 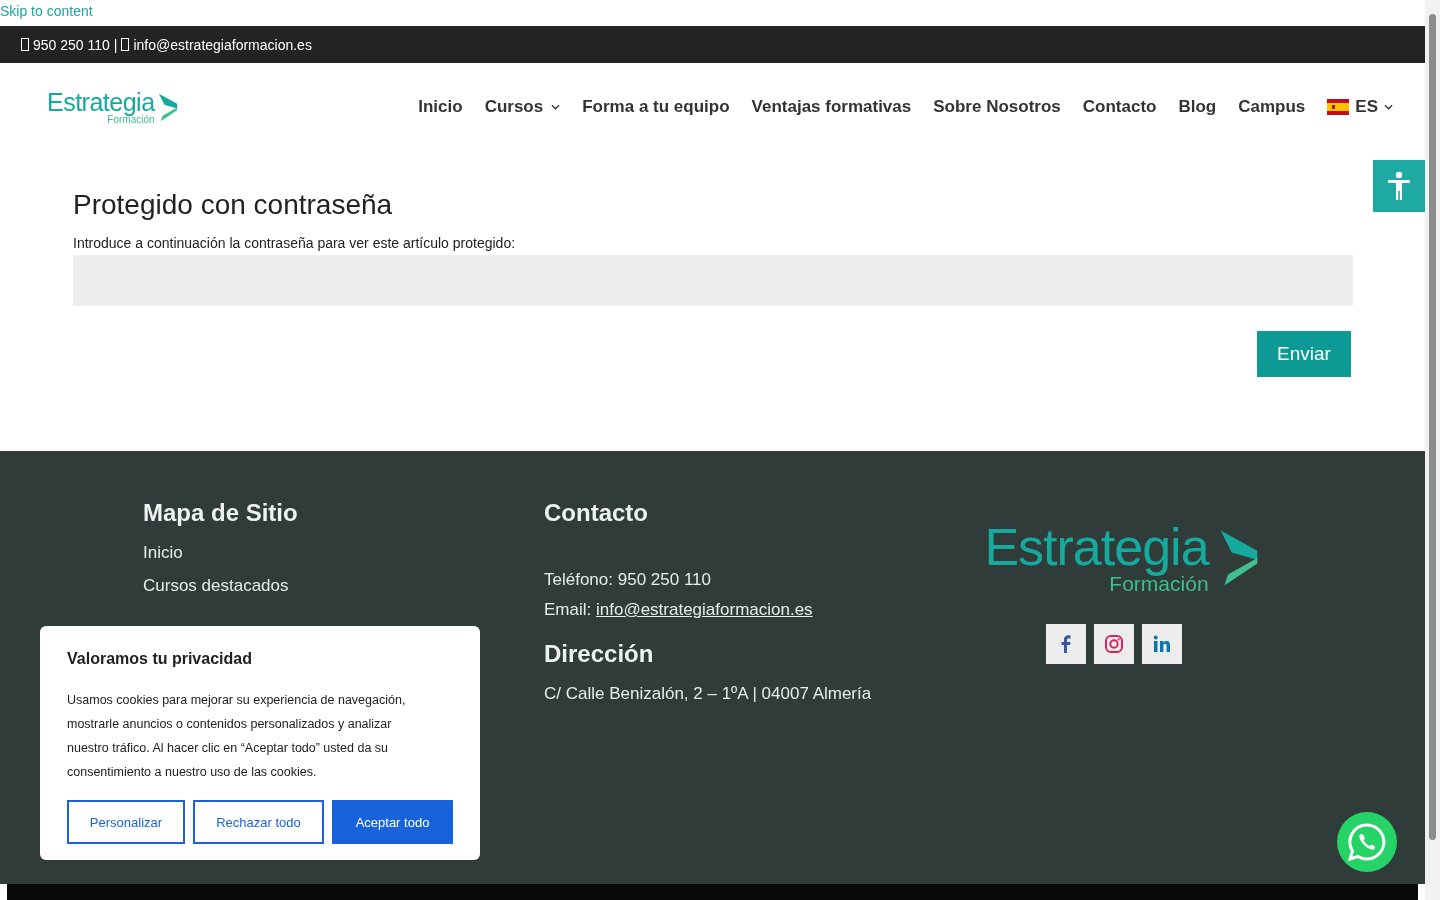 I want to click on instructions: Introduce a continuación la contraseña para ver este artículo protegido:, so click(x=295, y=243).